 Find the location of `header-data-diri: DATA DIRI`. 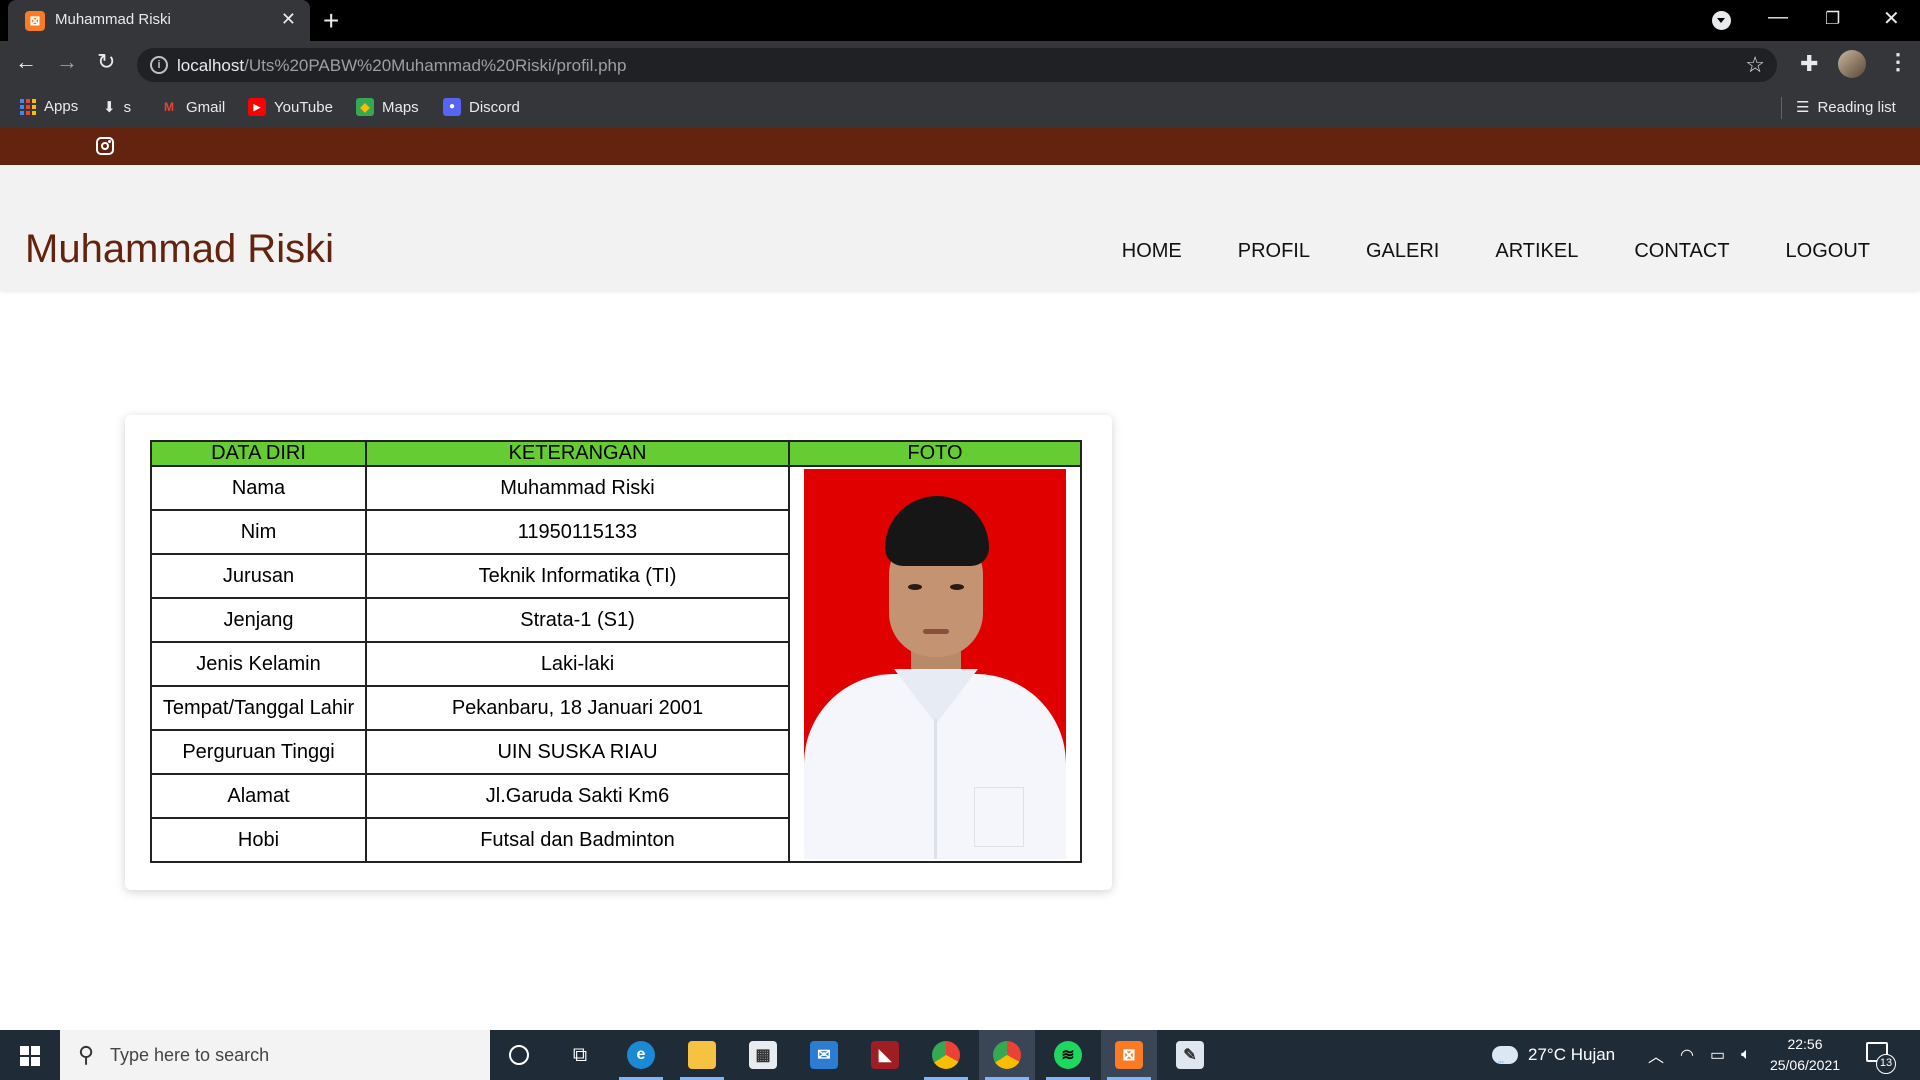

header-data-diri: DATA DIRI is located at coordinates (258, 453).